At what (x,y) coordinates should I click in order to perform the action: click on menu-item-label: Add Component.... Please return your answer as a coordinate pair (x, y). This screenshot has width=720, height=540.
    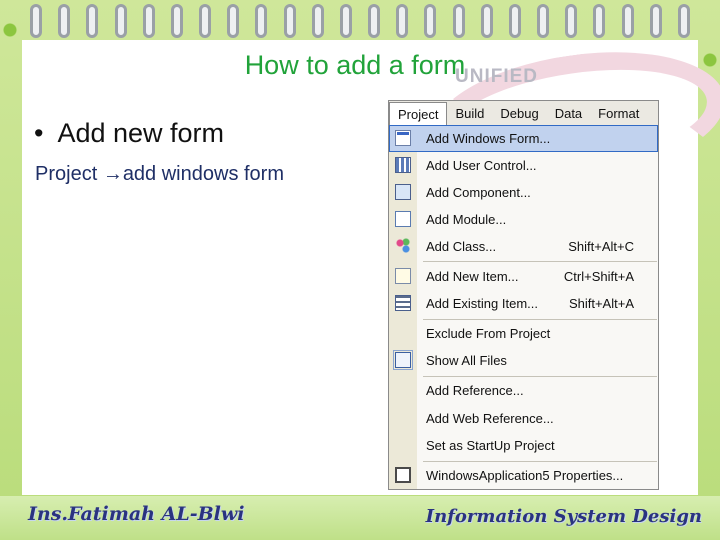
    Looking at the image, I should click on (478, 192).